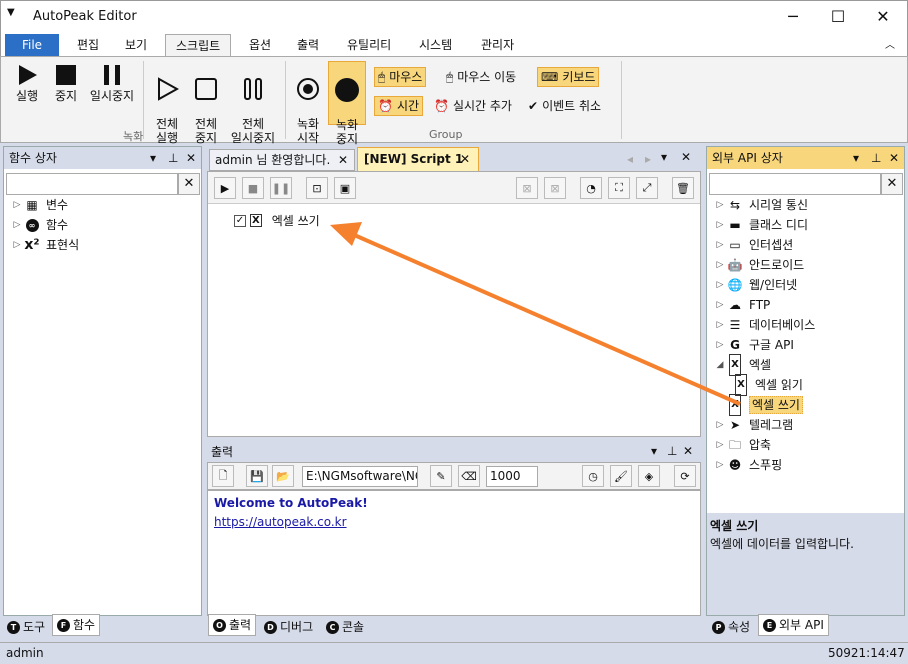 Image resolution: width=908 pixels, height=664 pixels. What do you see at coordinates (454, 653) in the screenshot?
I see `status-bar: admin 50921:14:47` at bounding box center [454, 653].